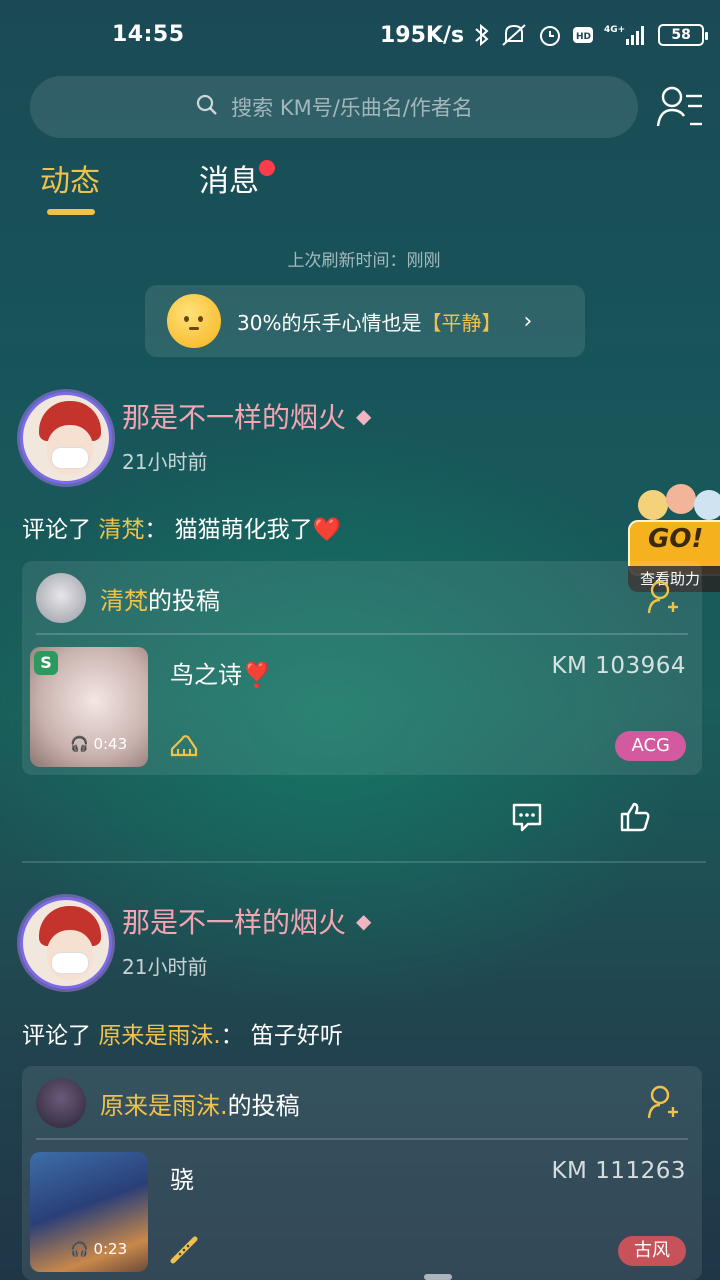 The width and height of the screenshot is (720, 1280). What do you see at coordinates (281, 1036) in the screenshot?
I see `comment-text: ： 笛子好听` at bounding box center [281, 1036].